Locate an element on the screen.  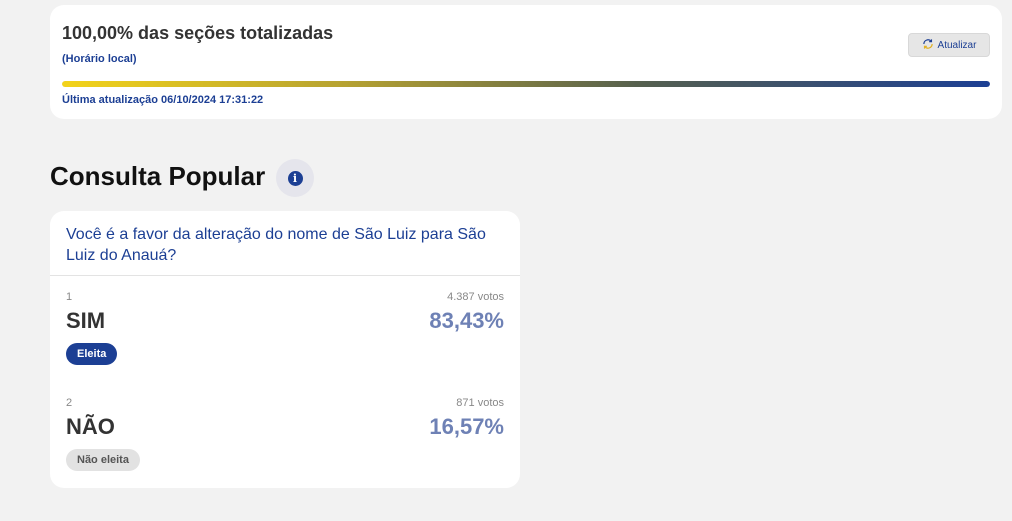
option-number: 1 is located at coordinates (69, 297).